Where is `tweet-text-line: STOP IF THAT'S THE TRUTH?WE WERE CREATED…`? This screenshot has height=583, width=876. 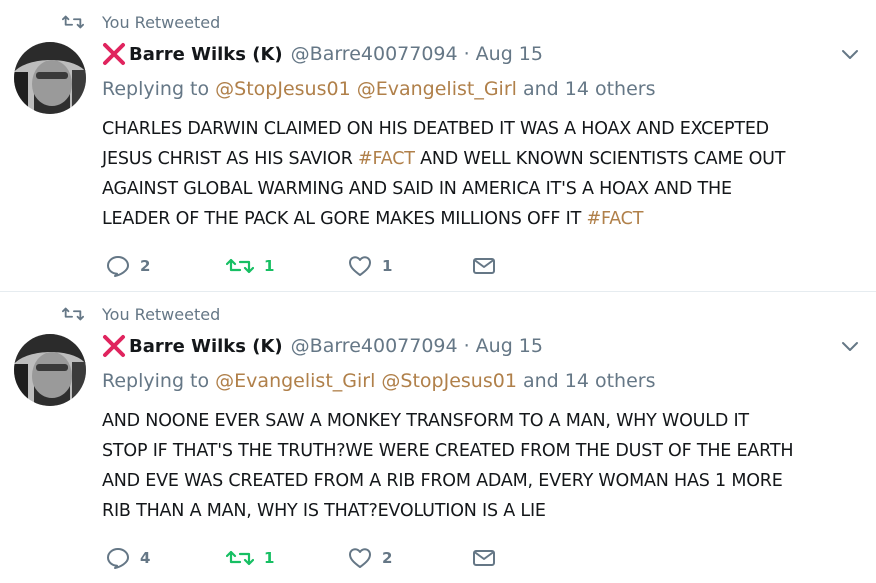
tweet-text-line: STOP IF THAT'S THE TRUTH?WE WERE CREATED… is located at coordinates (448, 451).